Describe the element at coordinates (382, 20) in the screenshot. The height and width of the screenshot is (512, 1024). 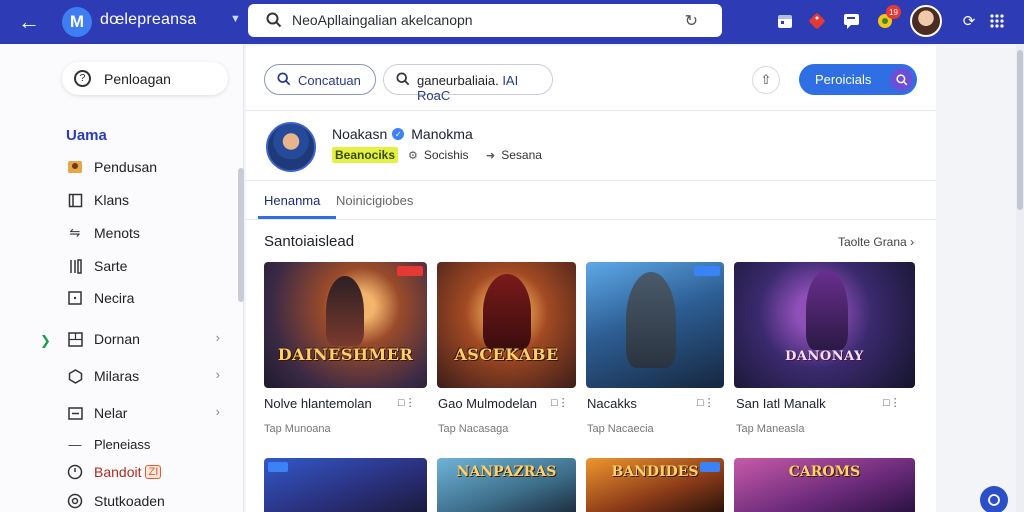
I see `search-input: NeoApllaingalian akelcanopn` at that location.